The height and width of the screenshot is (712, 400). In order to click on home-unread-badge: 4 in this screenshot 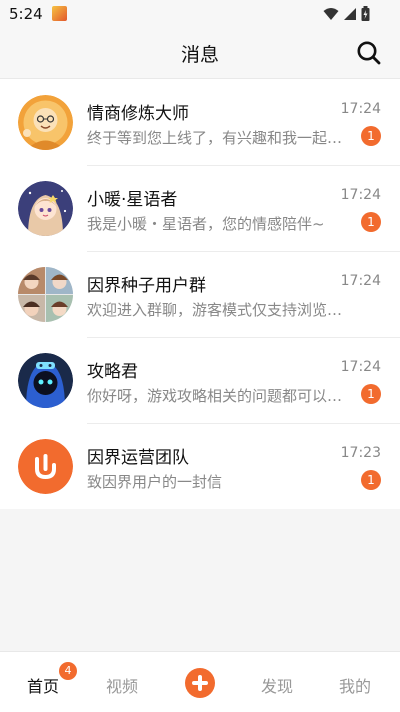, I will do `click(68, 671)`.